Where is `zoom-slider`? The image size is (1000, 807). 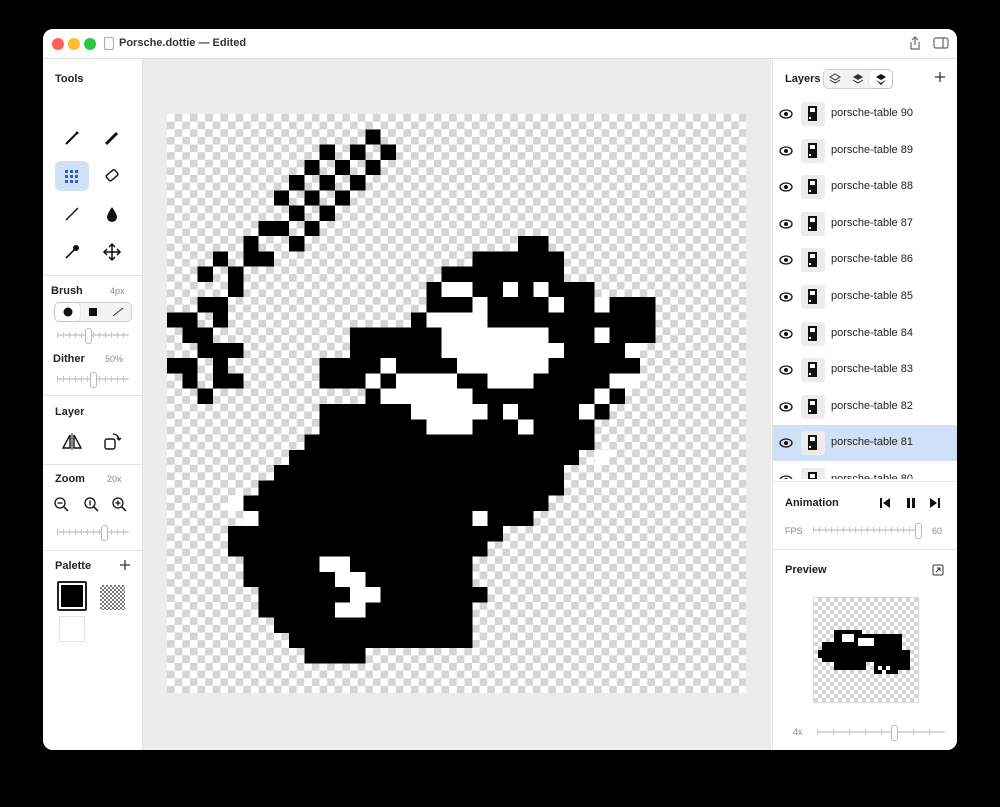 zoom-slider is located at coordinates (93, 533).